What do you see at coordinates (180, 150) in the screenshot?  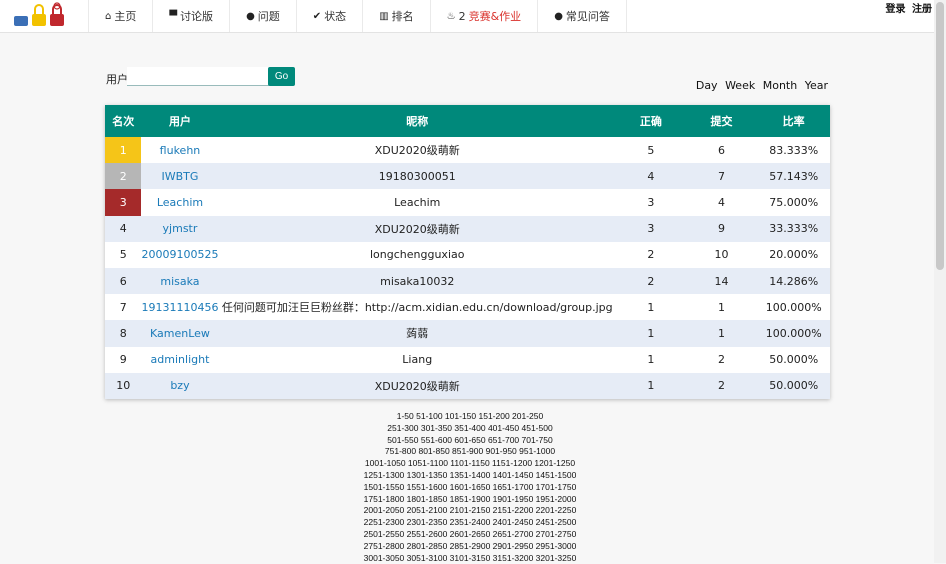 I see `user-link: flukehn` at bounding box center [180, 150].